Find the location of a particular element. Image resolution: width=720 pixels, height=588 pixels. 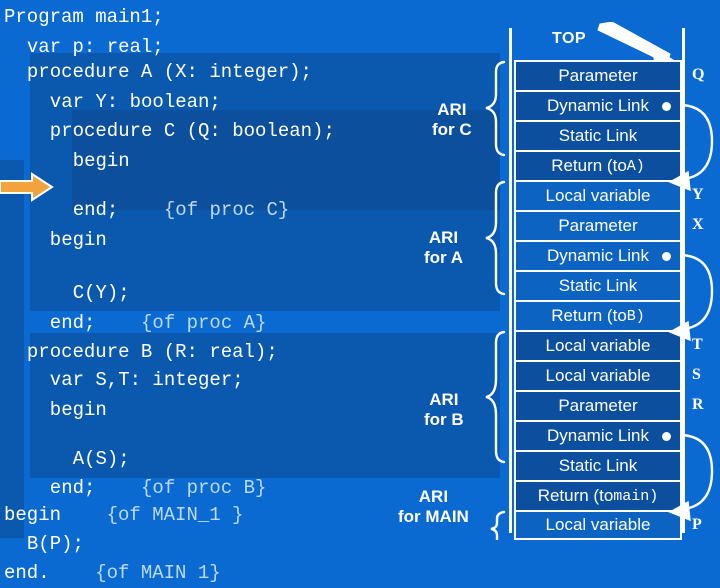

pointer-arrow-icon is located at coordinates (635, 42).